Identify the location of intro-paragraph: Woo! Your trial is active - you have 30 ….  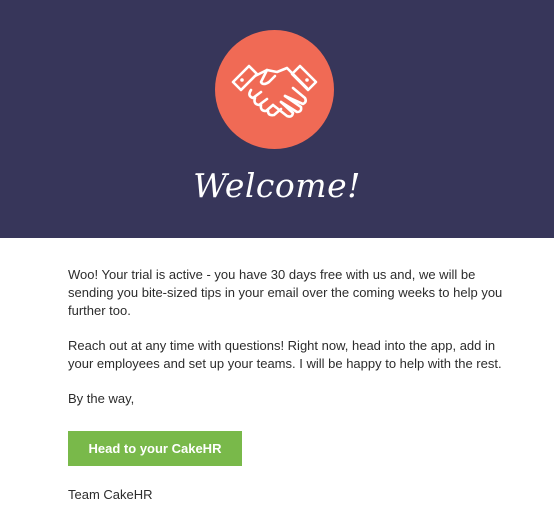
(285, 292).